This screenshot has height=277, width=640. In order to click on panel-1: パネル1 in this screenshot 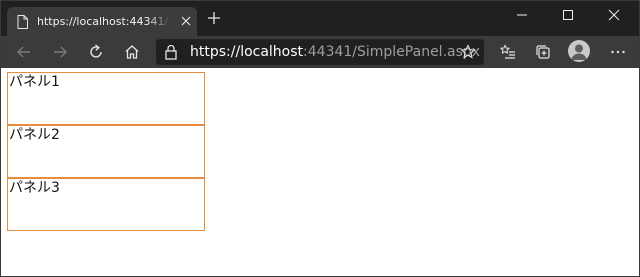, I will do `click(106, 98)`.